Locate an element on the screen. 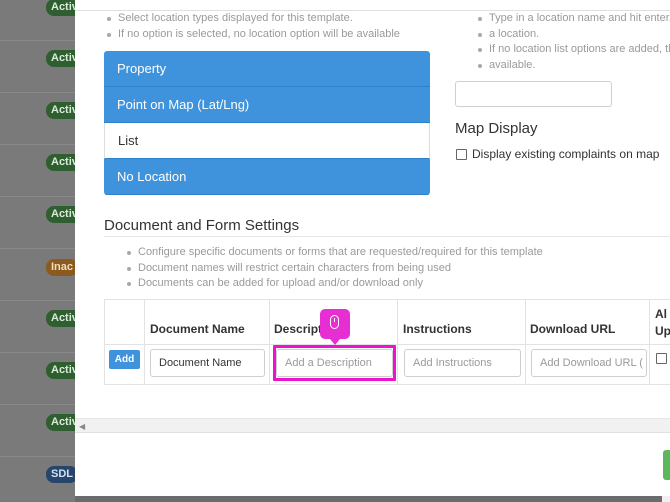 The height and width of the screenshot is (502, 670). mouse-click-indicator is located at coordinates (335, 327).